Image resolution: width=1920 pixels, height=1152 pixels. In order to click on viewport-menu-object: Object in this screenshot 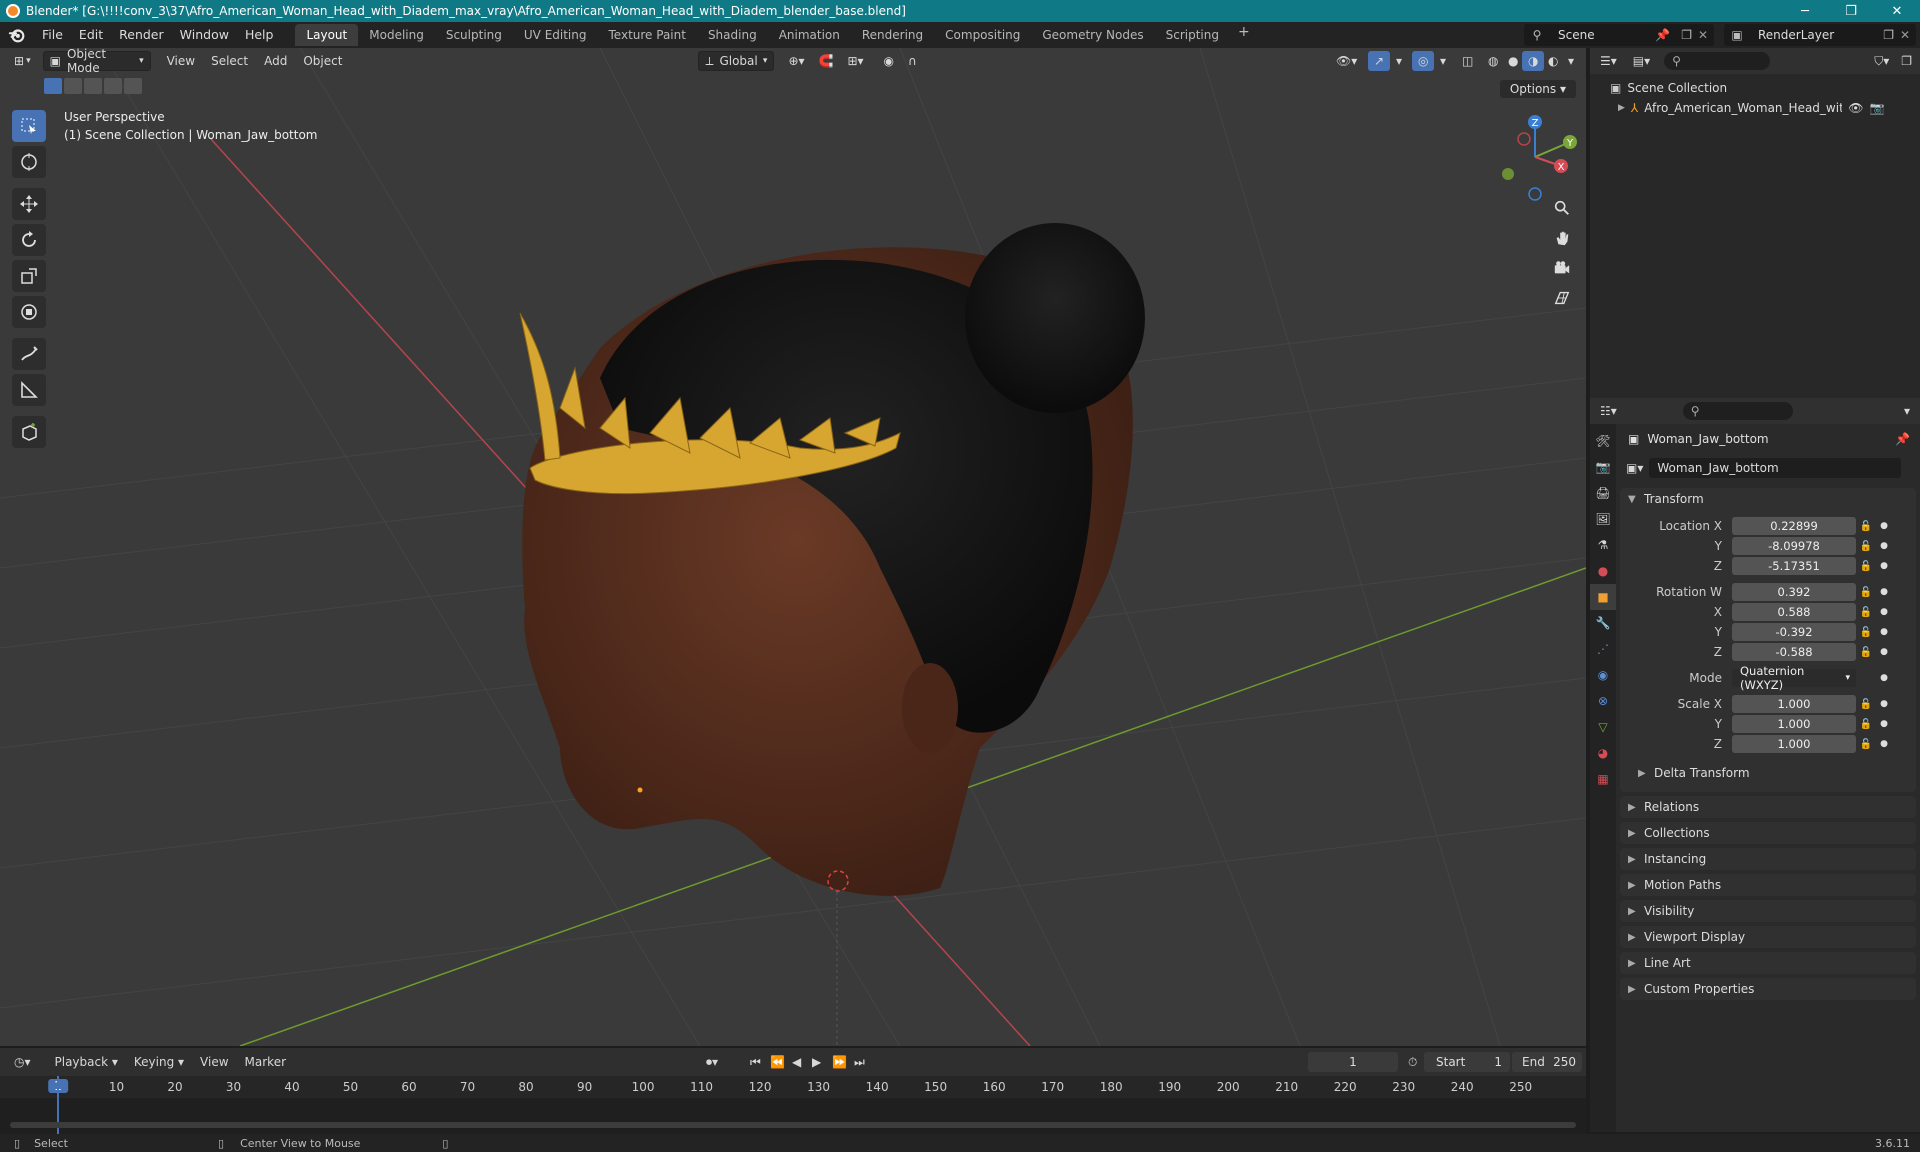, I will do `click(322, 61)`.